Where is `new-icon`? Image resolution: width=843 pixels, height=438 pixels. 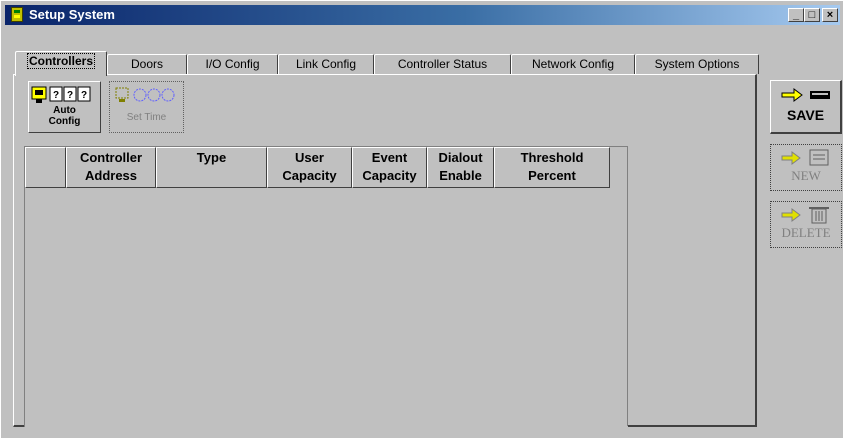
new-icon is located at coordinates (805, 157).